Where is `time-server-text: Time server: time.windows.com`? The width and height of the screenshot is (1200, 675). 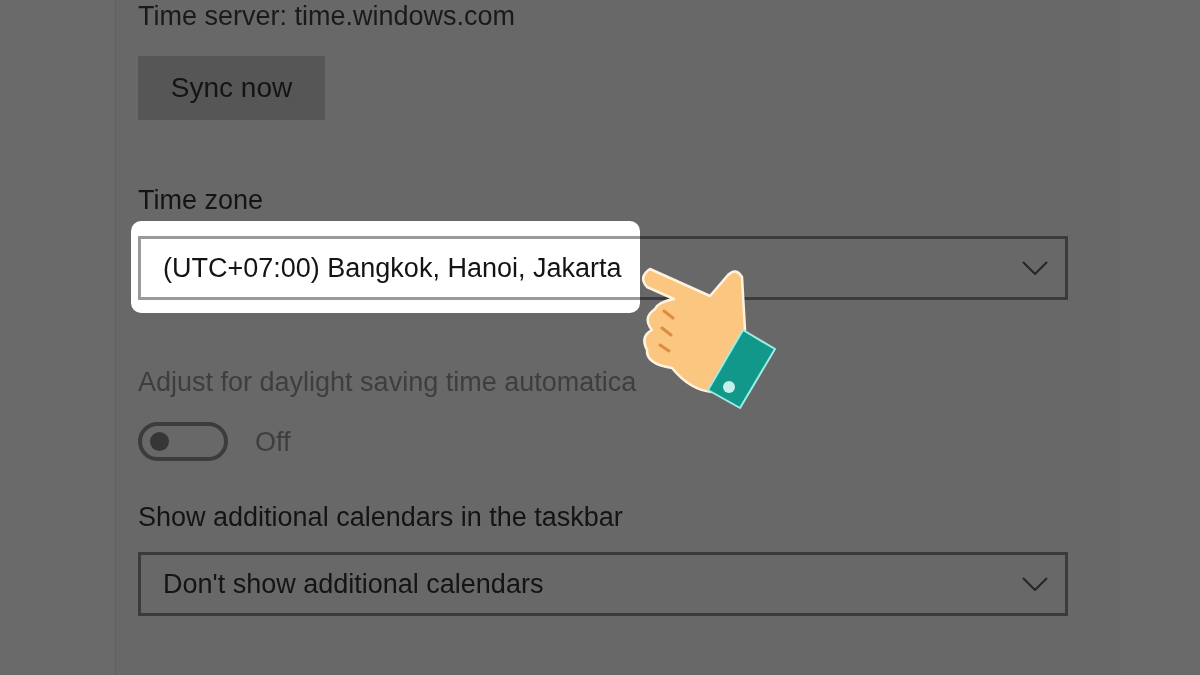
time-server-text: Time server: time.windows.com is located at coordinates (327, 16).